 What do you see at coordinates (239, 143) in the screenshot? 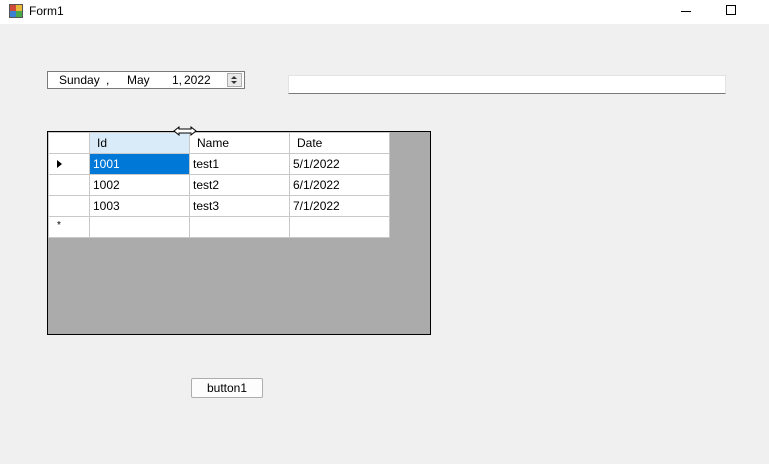
I see `column-header-name: Name` at bounding box center [239, 143].